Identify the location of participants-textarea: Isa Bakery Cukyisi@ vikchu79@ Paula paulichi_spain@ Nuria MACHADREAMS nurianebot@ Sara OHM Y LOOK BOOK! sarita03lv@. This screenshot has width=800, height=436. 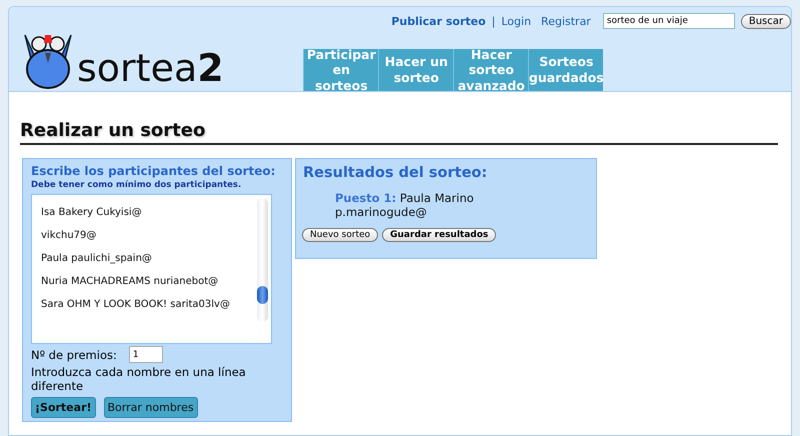
(151, 269).